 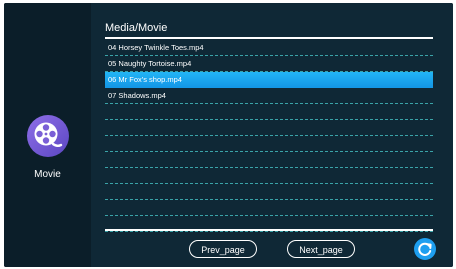 What do you see at coordinates (321, 249) in the screenshot?
I see `next-page-button: Next_page` at bounding box center [321, 249].